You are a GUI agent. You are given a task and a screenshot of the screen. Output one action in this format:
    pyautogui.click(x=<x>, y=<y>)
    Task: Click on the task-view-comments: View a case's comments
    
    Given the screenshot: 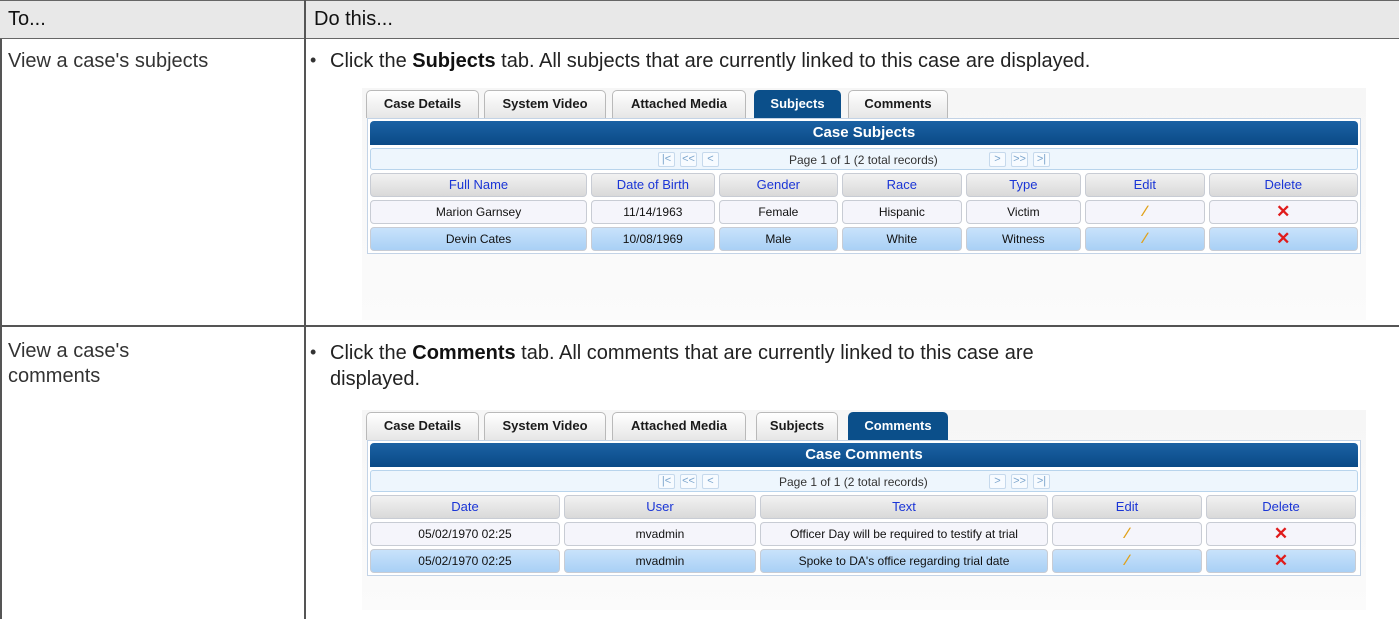 What is the action you would take?
    pyautogui.click(x=69, y=363)
    